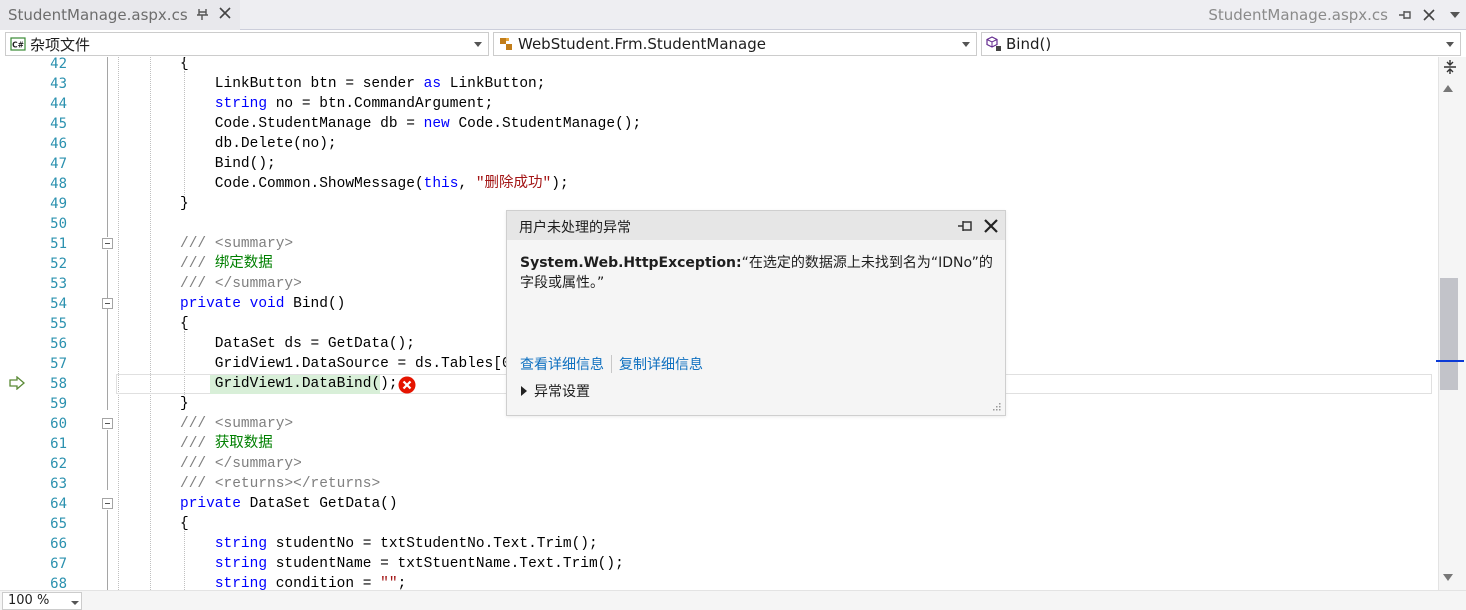 This screenshot has height=610, width=1466. I want to click on code-text: GridView1.DataBind();, so click(289, 384).